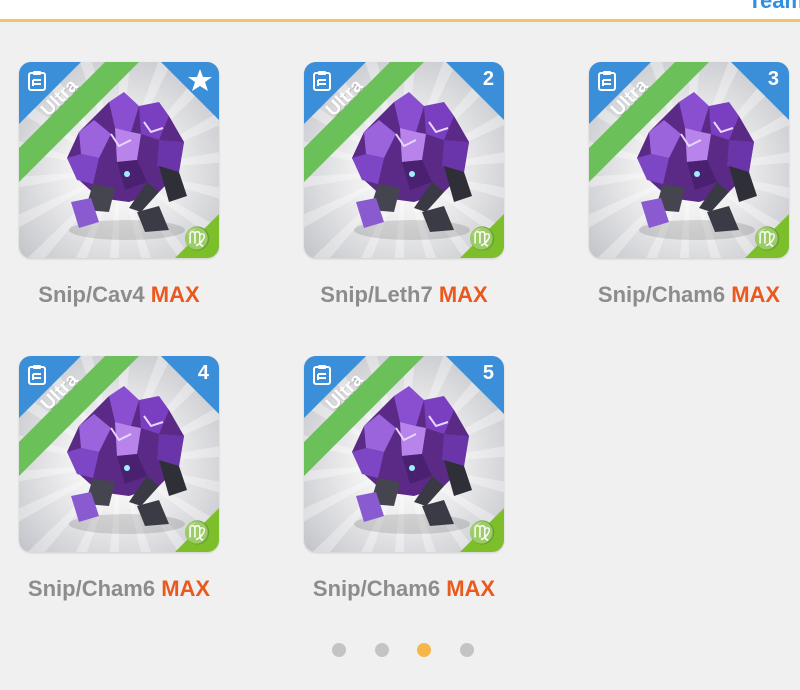  What do you see at coordinates (404, 160) in the screenshot?
I see `monster-card: 2 Ultra ♍` at bounding box center [404, 160].